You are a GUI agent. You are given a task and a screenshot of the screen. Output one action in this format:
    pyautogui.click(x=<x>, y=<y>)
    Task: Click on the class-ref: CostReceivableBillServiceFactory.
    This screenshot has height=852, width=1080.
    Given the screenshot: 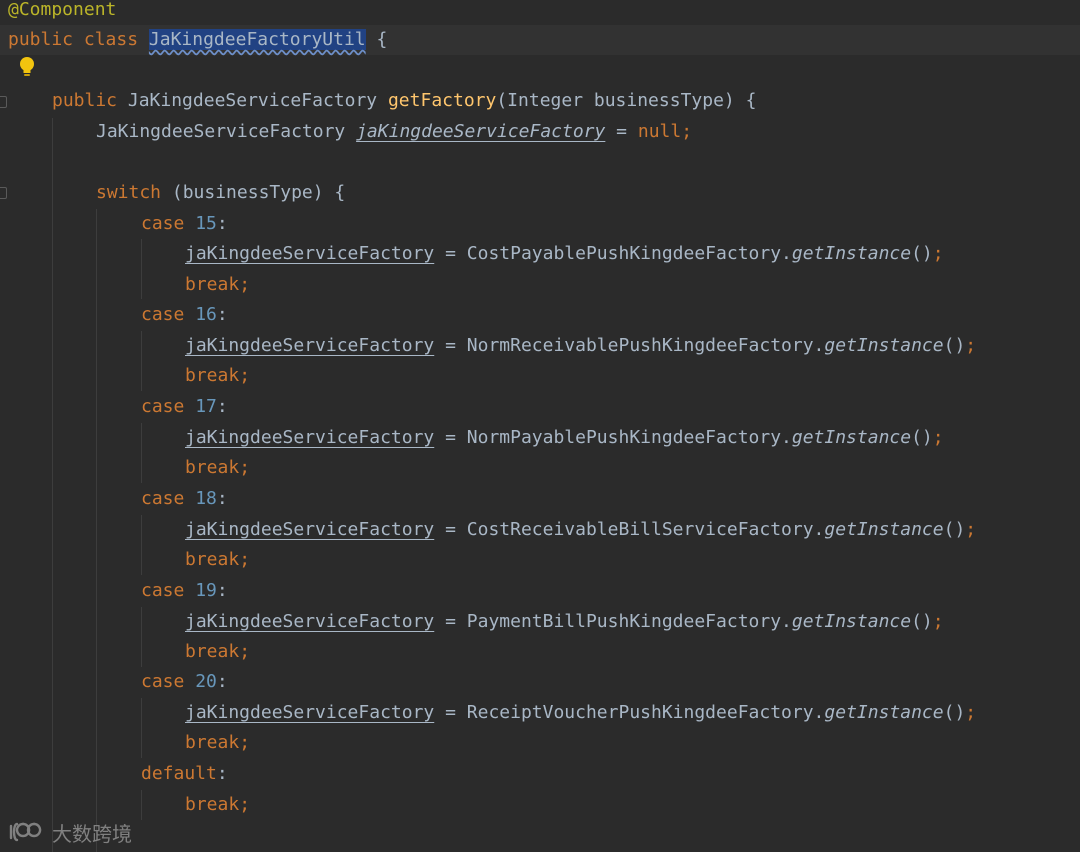 What is the action you would take?
    pyautogui.click(x=645, y=529)
    